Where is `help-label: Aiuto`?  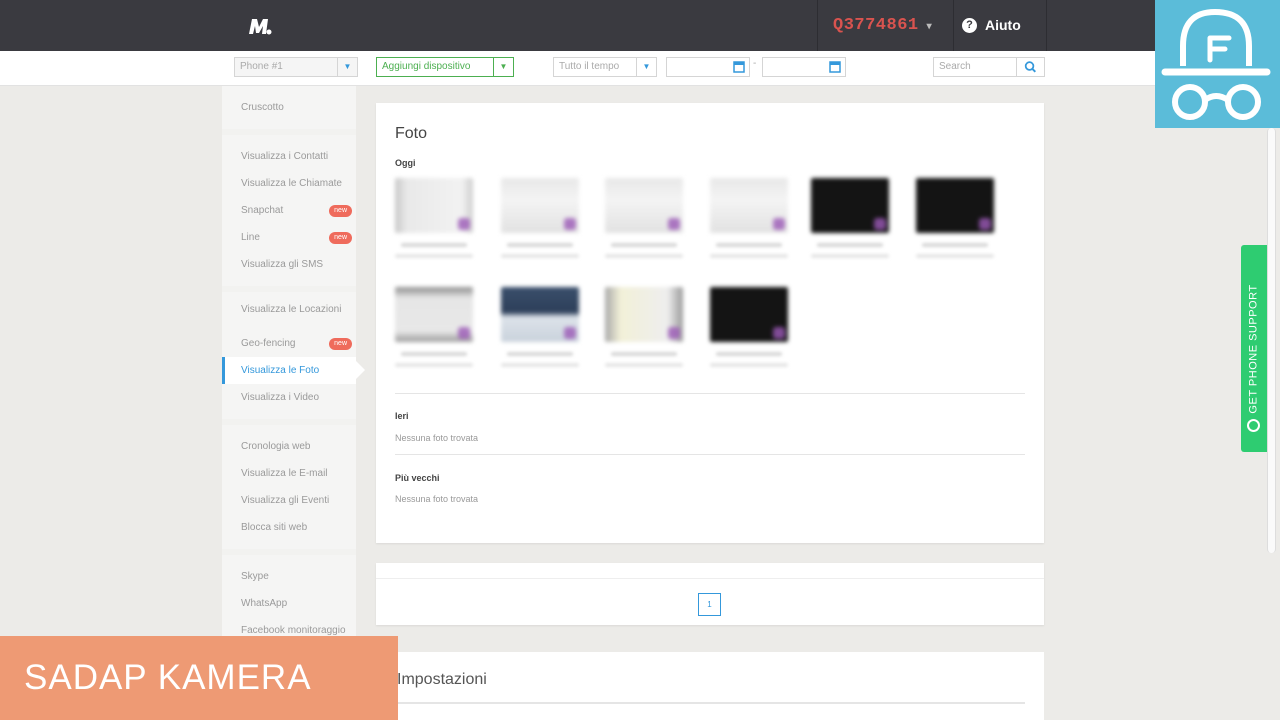
help-label: Aiuto is located at coordinates (1003, 25).